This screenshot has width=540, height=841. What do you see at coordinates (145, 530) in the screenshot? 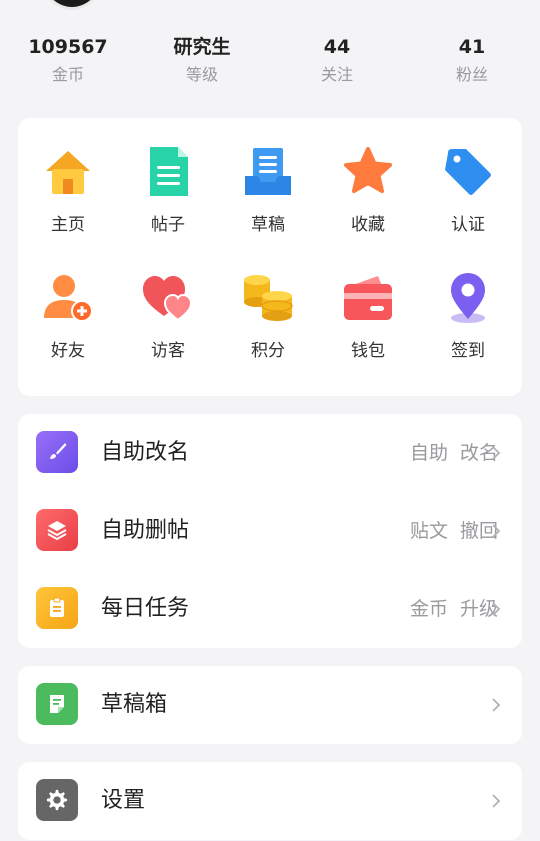
I see `menu-title: 自助删帖` at bounding box center [145, 530].